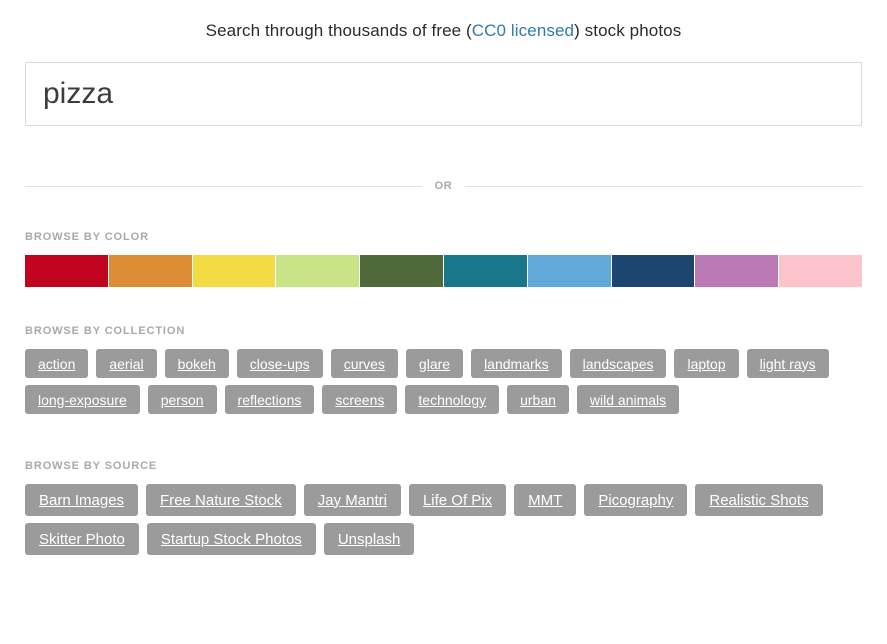 This screenshot has height=644, width=887. Describe the element at coordinates (57, 363) in the screenshot. I see `collection-tag: action` at that location.